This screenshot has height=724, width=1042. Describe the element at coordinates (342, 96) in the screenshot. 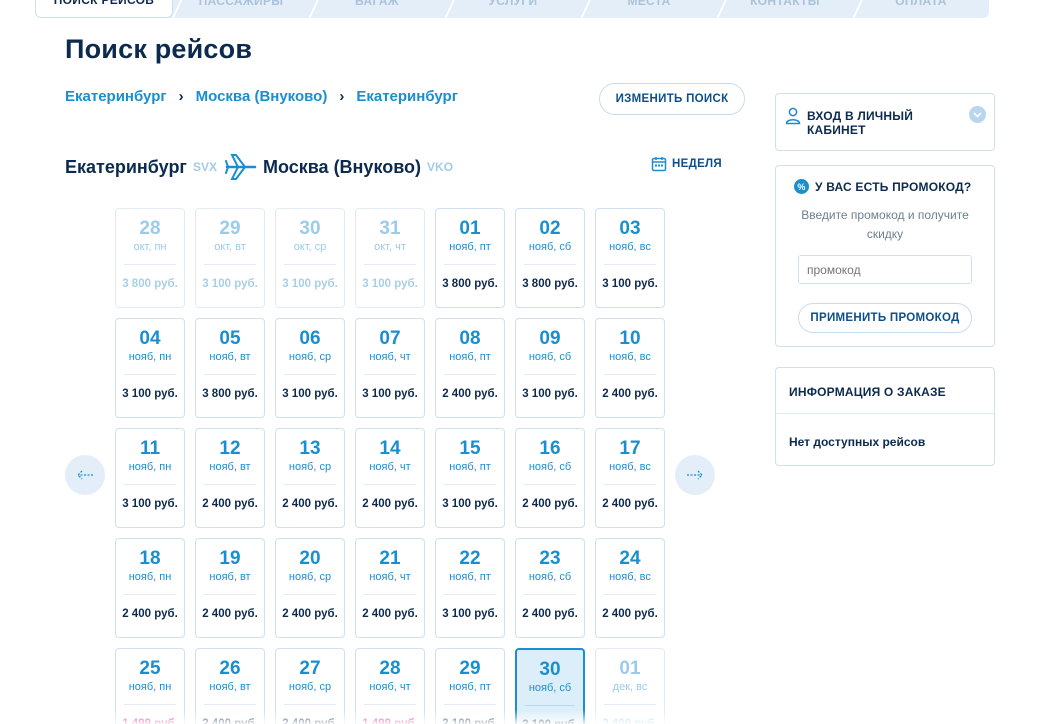

I see `chevron-right-icon: ›` at that location.